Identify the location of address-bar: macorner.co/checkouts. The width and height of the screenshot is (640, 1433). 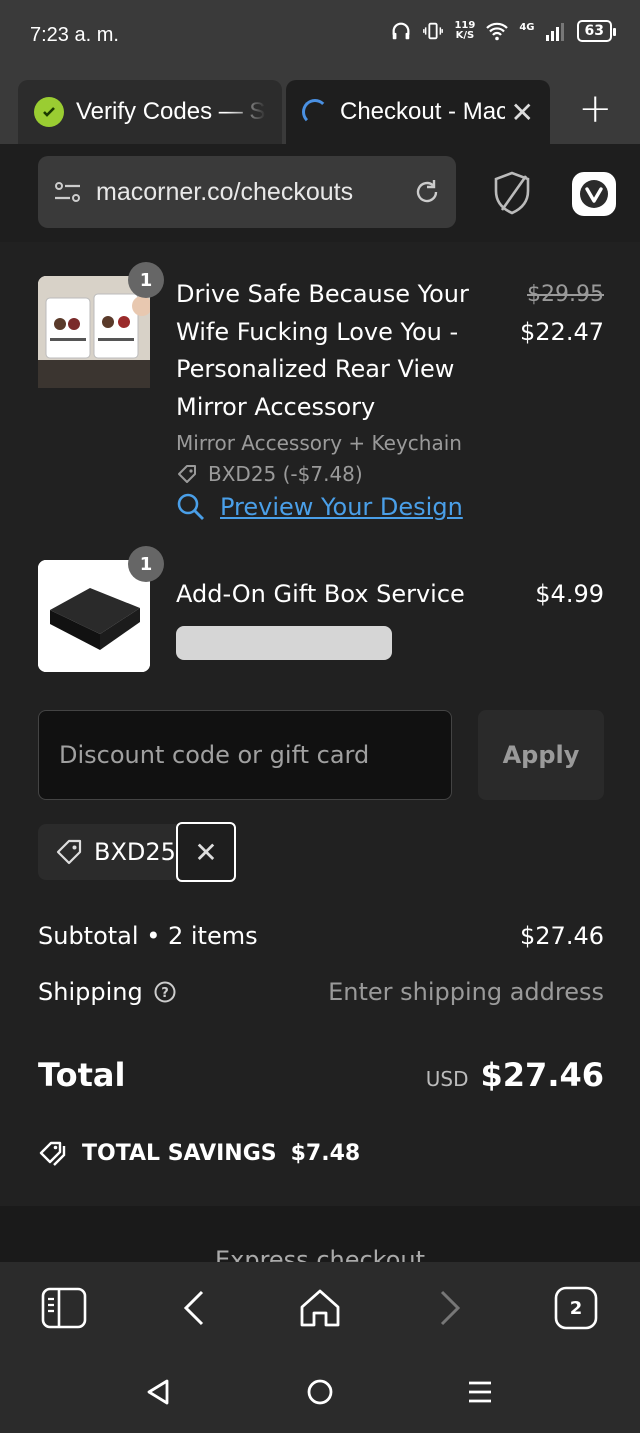
(247, 192).